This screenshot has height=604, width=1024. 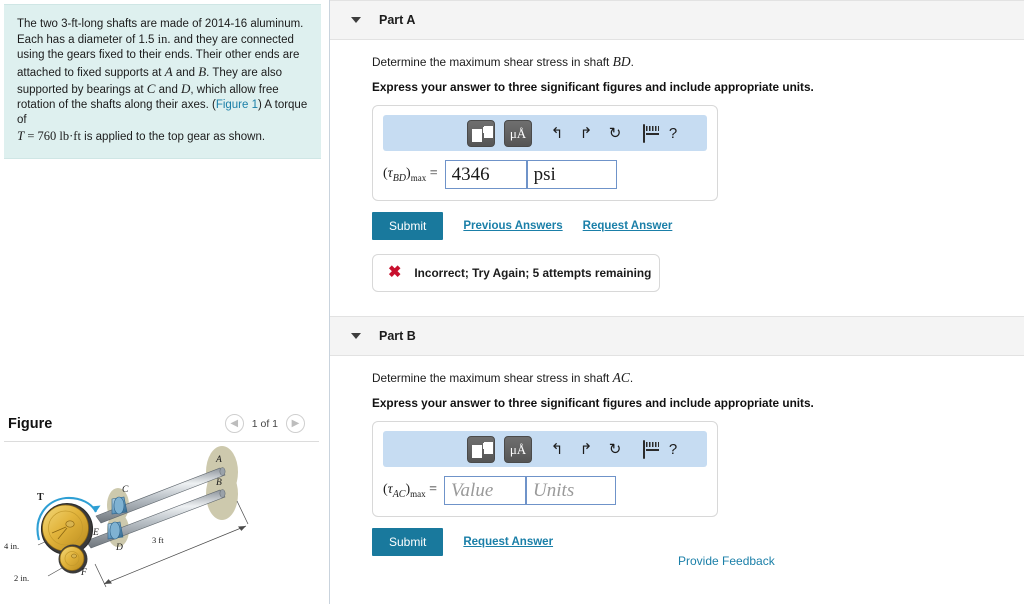 What do you see at coordinates (164, 39) in the screenshot?
I see `unit-inches: in.` at bounding box center [164, 39].